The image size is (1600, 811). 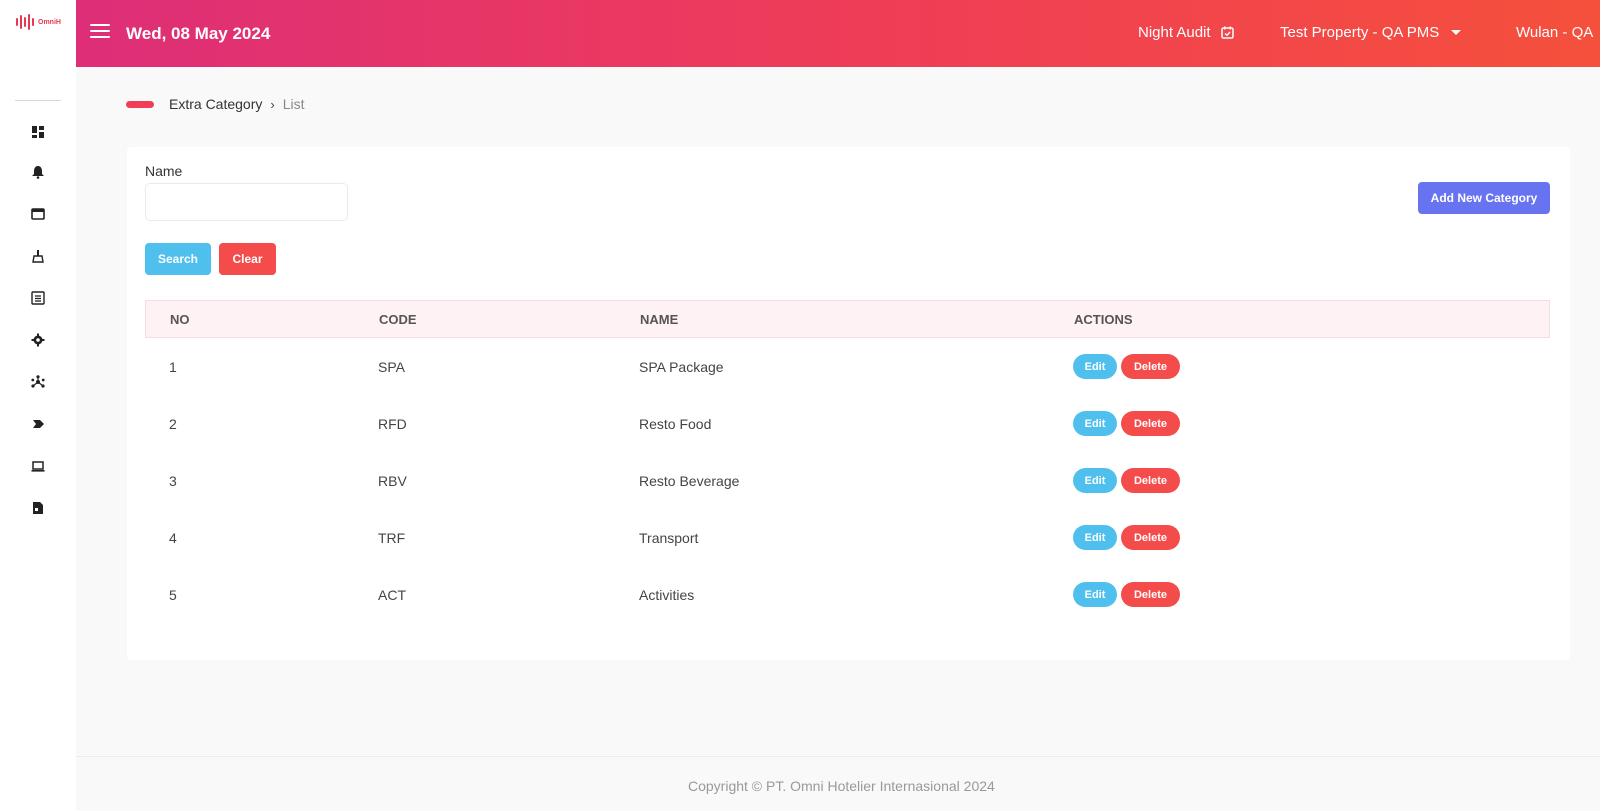 What do you see at coordinates (392, 481) in the screenshot?
I see `cell-code: RBV` at bounding box center [392, 481].